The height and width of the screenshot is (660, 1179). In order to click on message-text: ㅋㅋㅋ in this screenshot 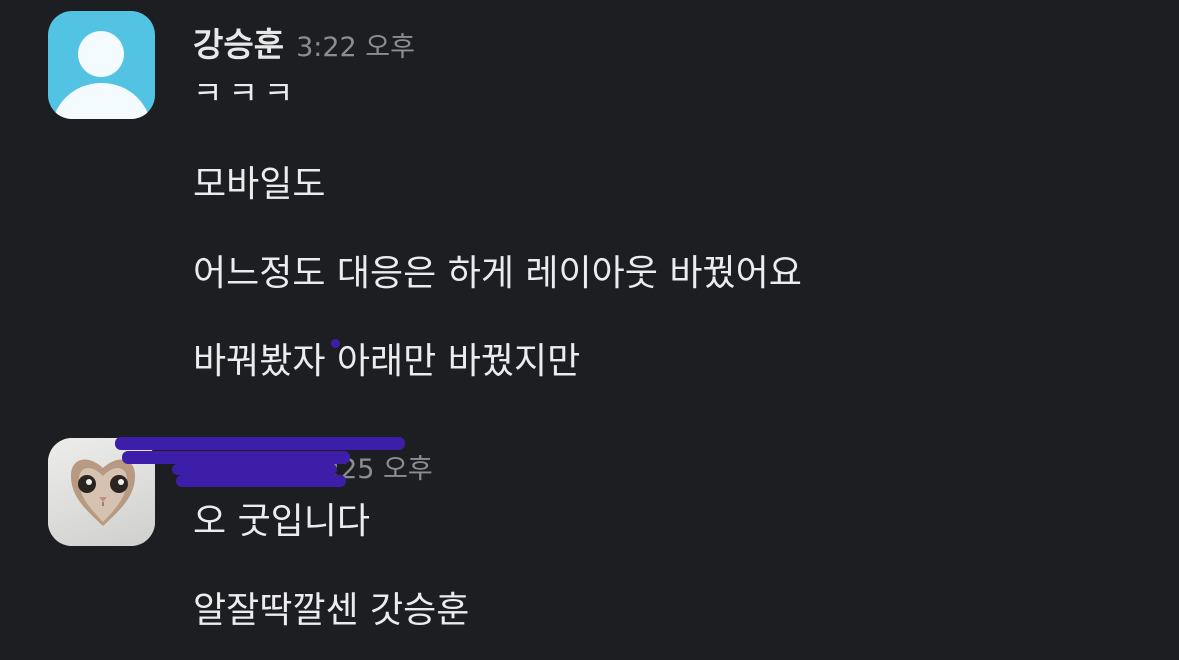, I will do `click(246, 93)`.